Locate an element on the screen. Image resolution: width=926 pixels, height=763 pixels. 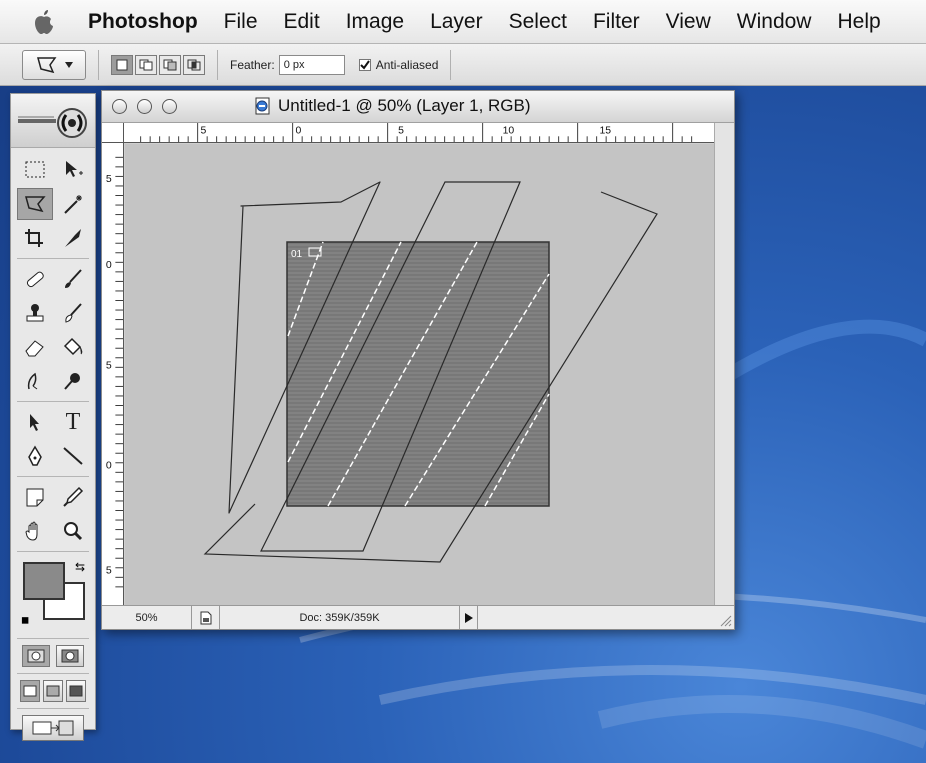
tool-preset-picker is located at coordinates (54, 64).